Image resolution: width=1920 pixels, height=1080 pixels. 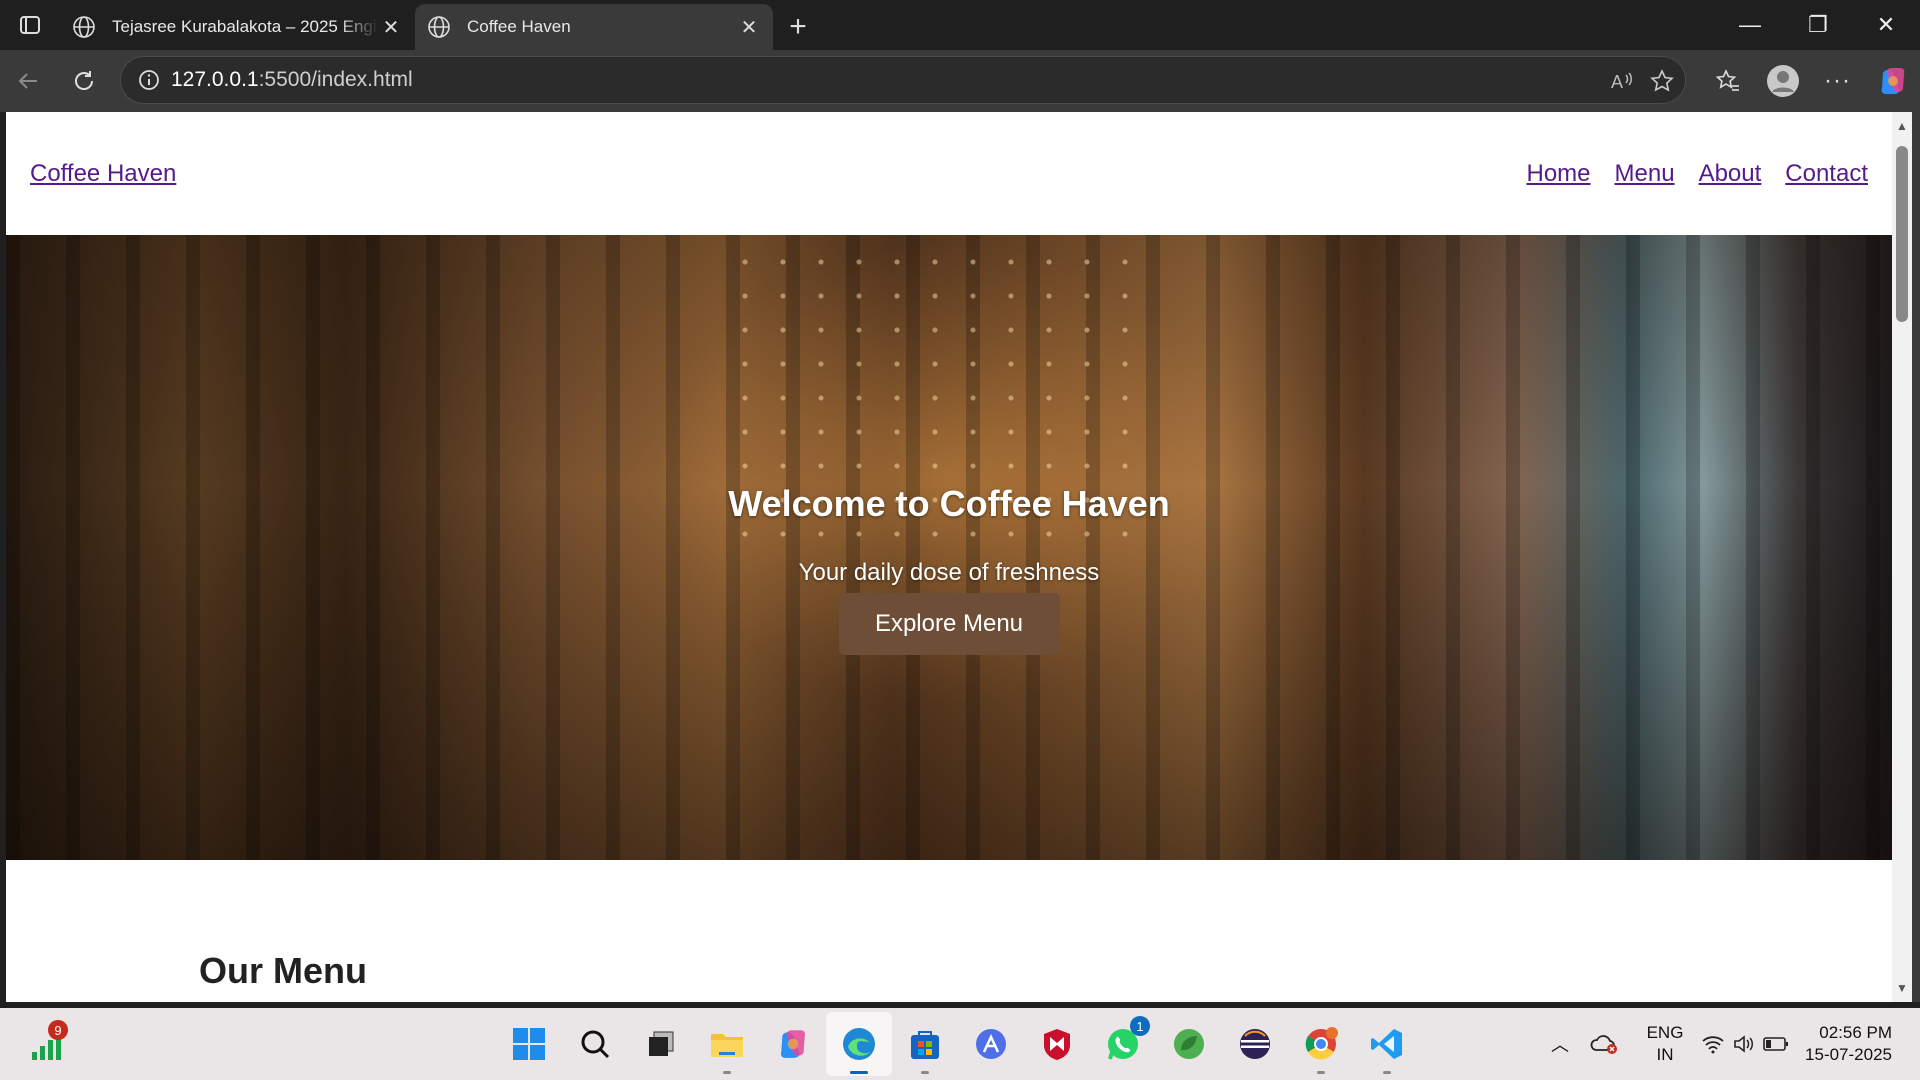 I want to click on scroll-down-icon: ▼, so click(x=1902, y=988).